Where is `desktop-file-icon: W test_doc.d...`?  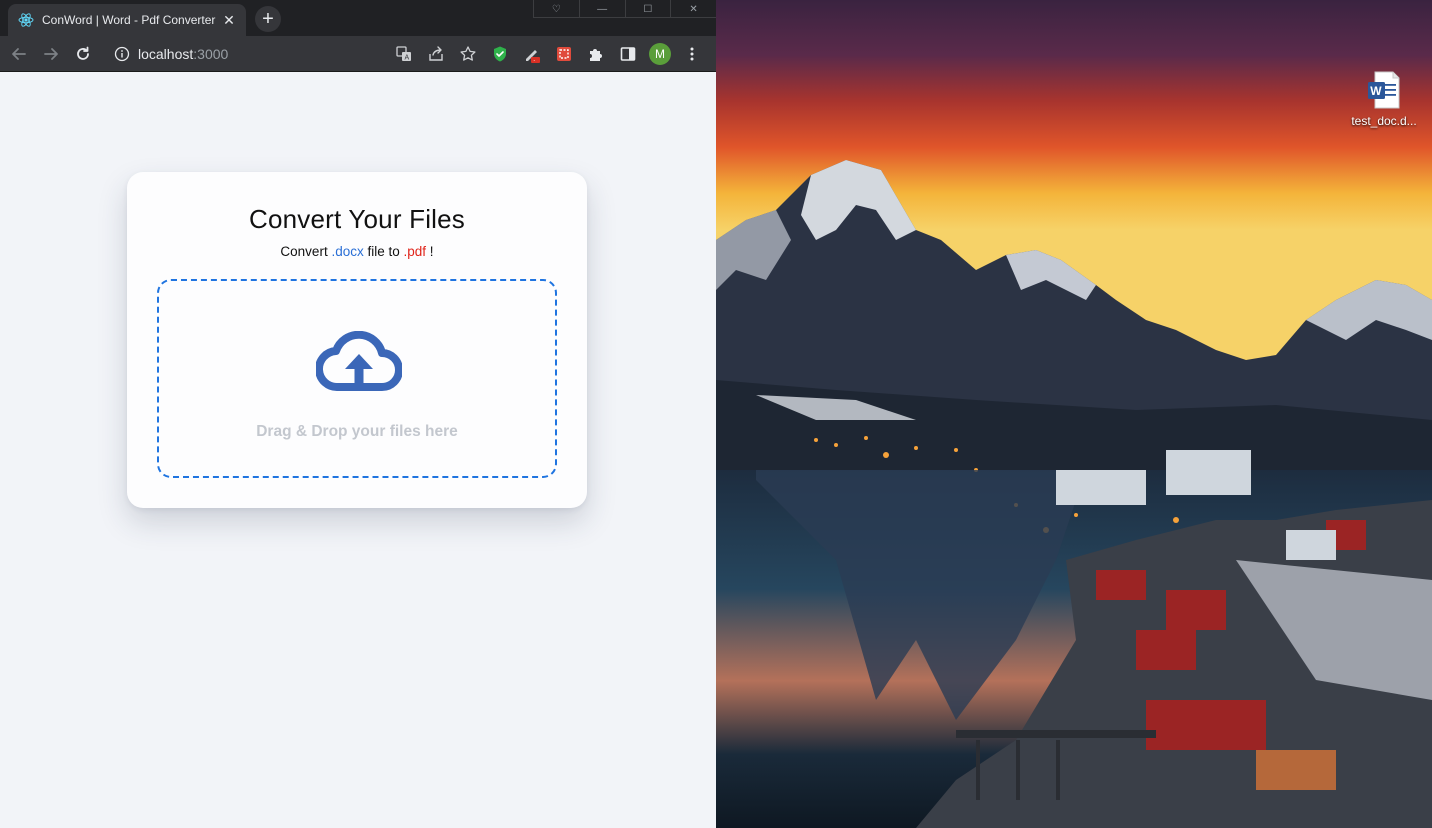 desktop-file-icon: W test_doc.d... is located at coordinates (1384, 99).